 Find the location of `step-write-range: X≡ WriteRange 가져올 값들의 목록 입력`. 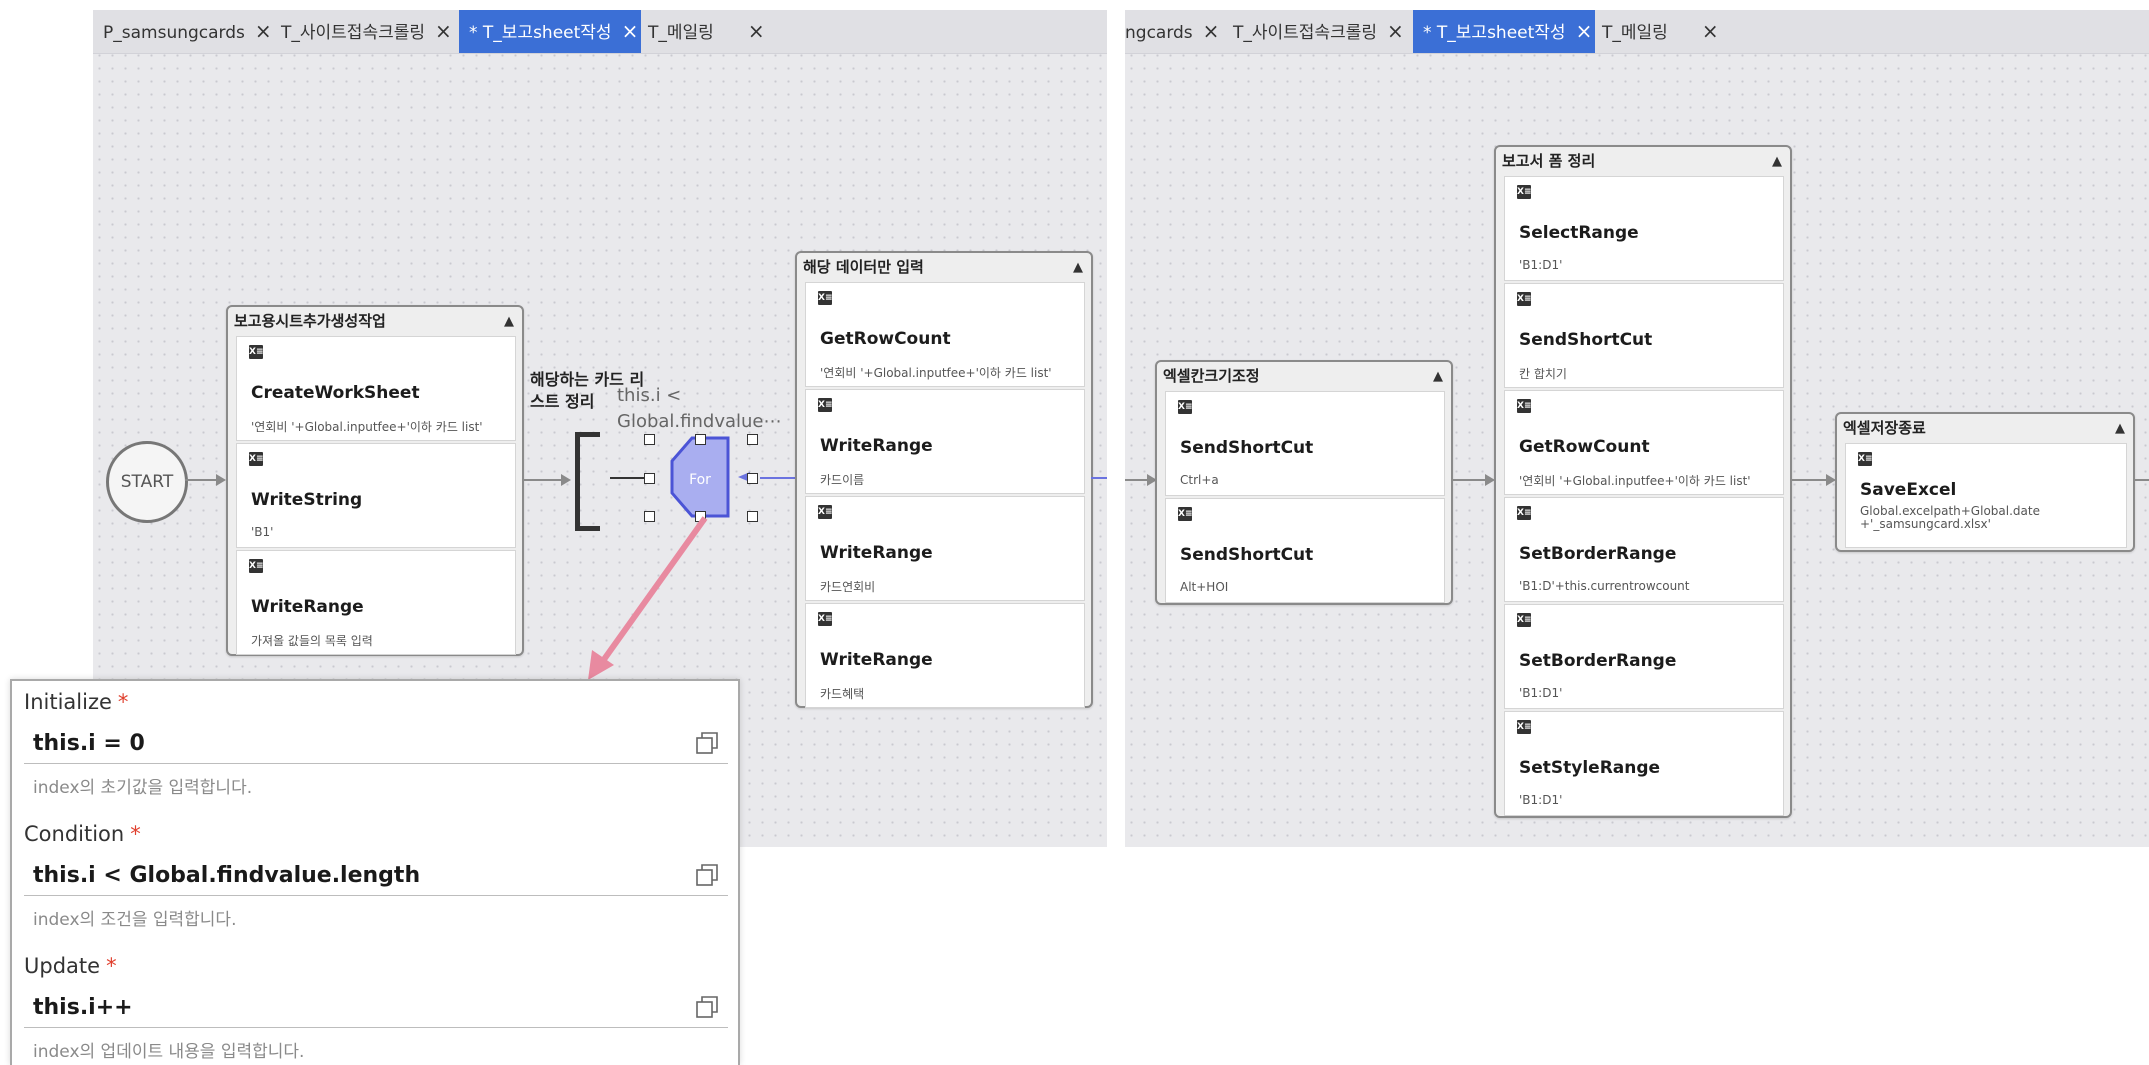

step-write-range: X≡ WriteRange 가져올 값들의 목록 입력 is located at coordinates (376, 602).